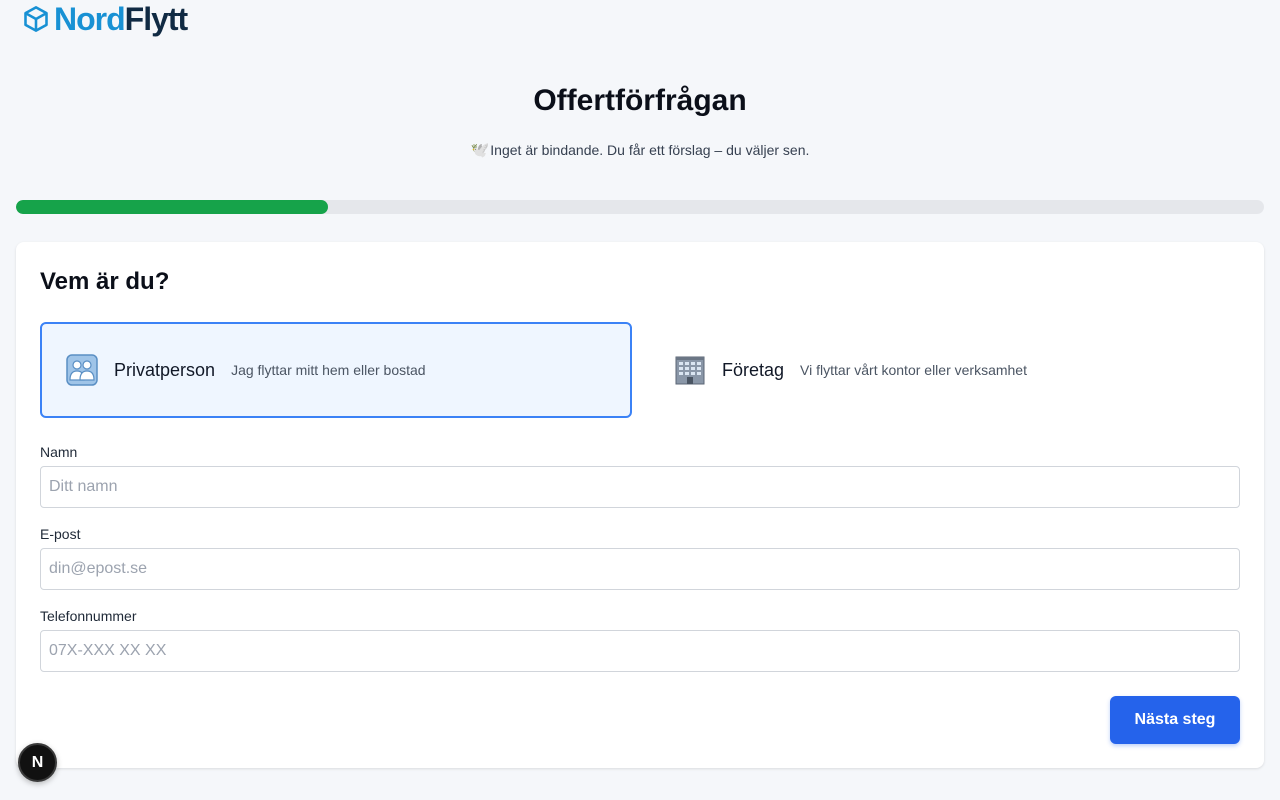 The height and width of the screenshot is (800, 1280). What do you see at coordinates (640, 569) in the screenshot?
I see `email-field` at bounding box center [640, 569].